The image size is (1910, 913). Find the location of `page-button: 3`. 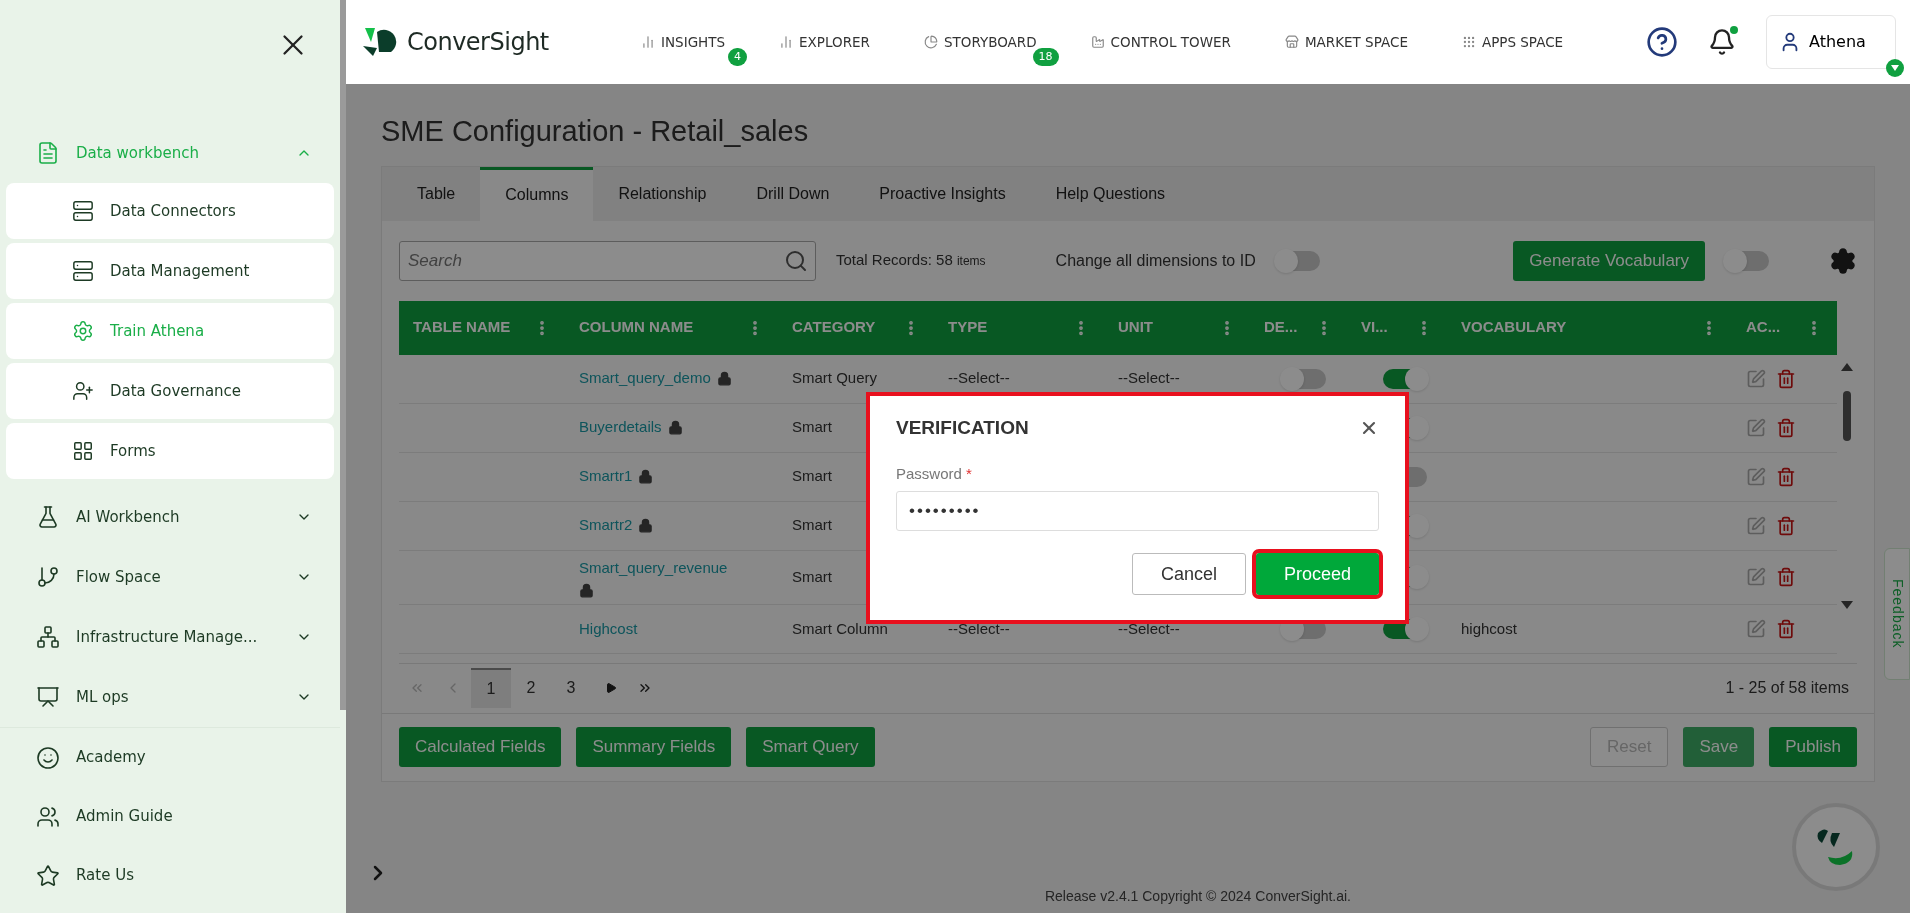

page-button: 3 is located at coordinates (571, 688).